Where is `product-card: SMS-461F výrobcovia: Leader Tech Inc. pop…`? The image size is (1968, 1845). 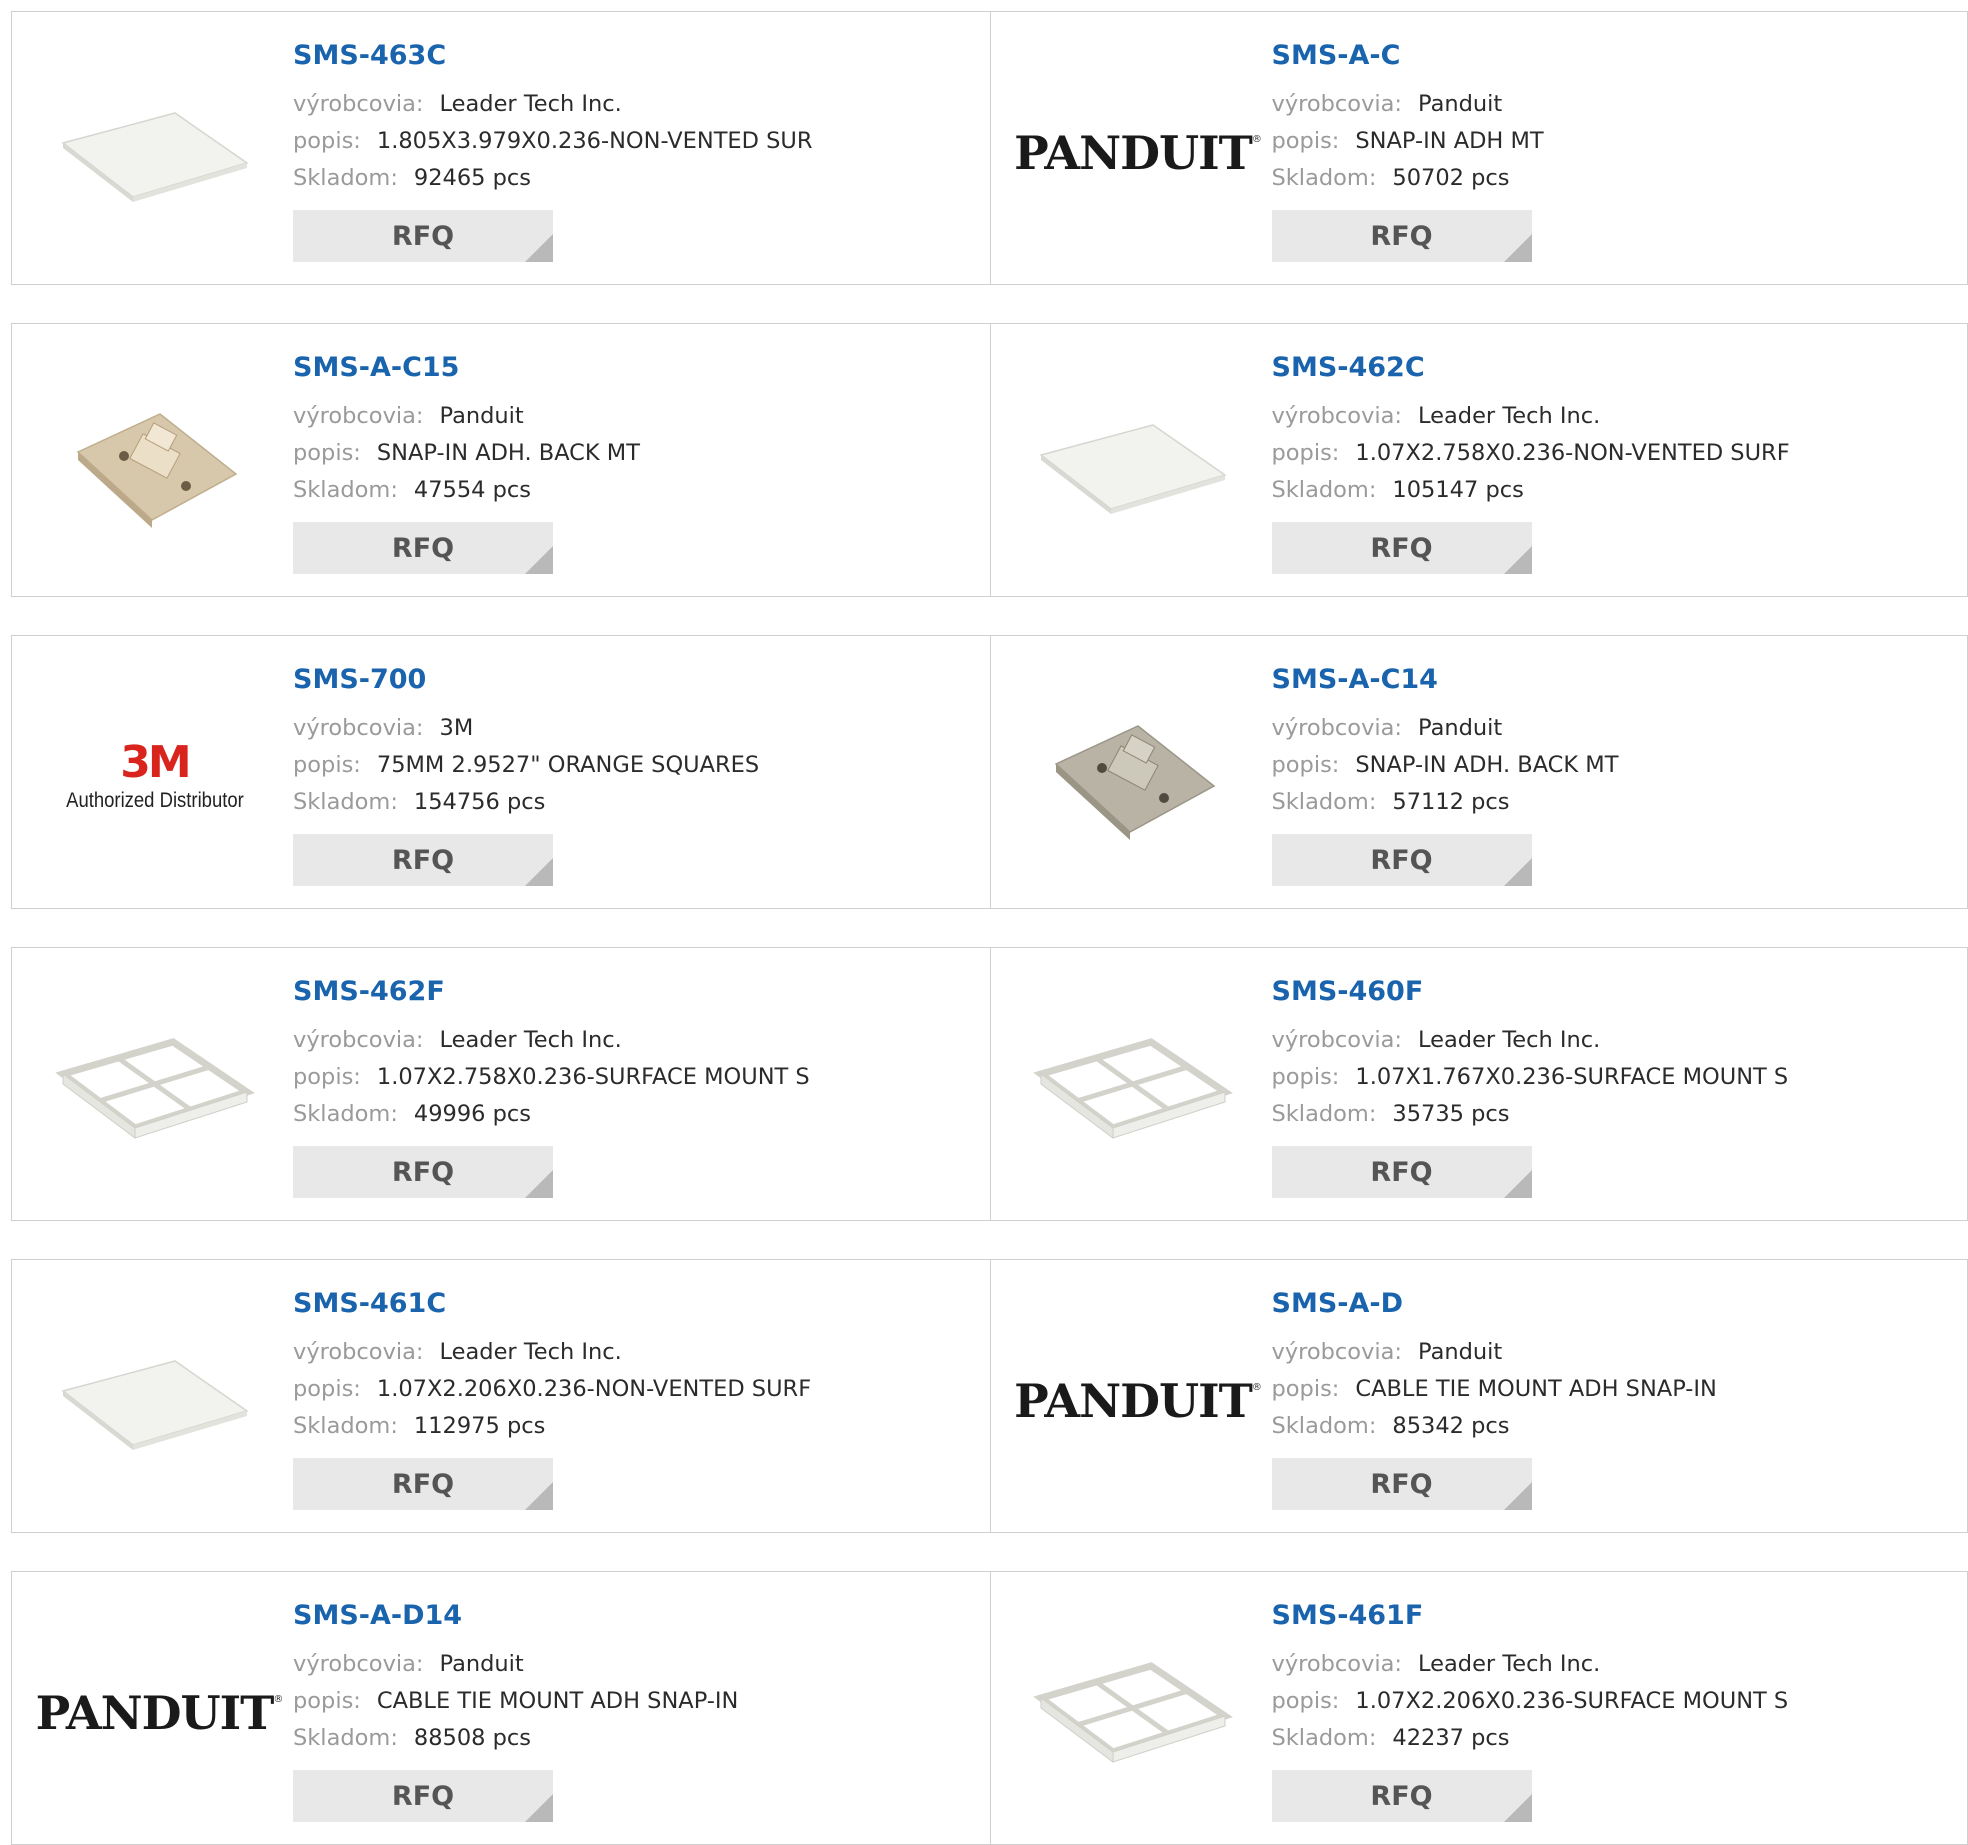
product-card: SMS-461F výrobcovia: Leader Tech Inc. pop… is located at coordinates (1478, 1708).